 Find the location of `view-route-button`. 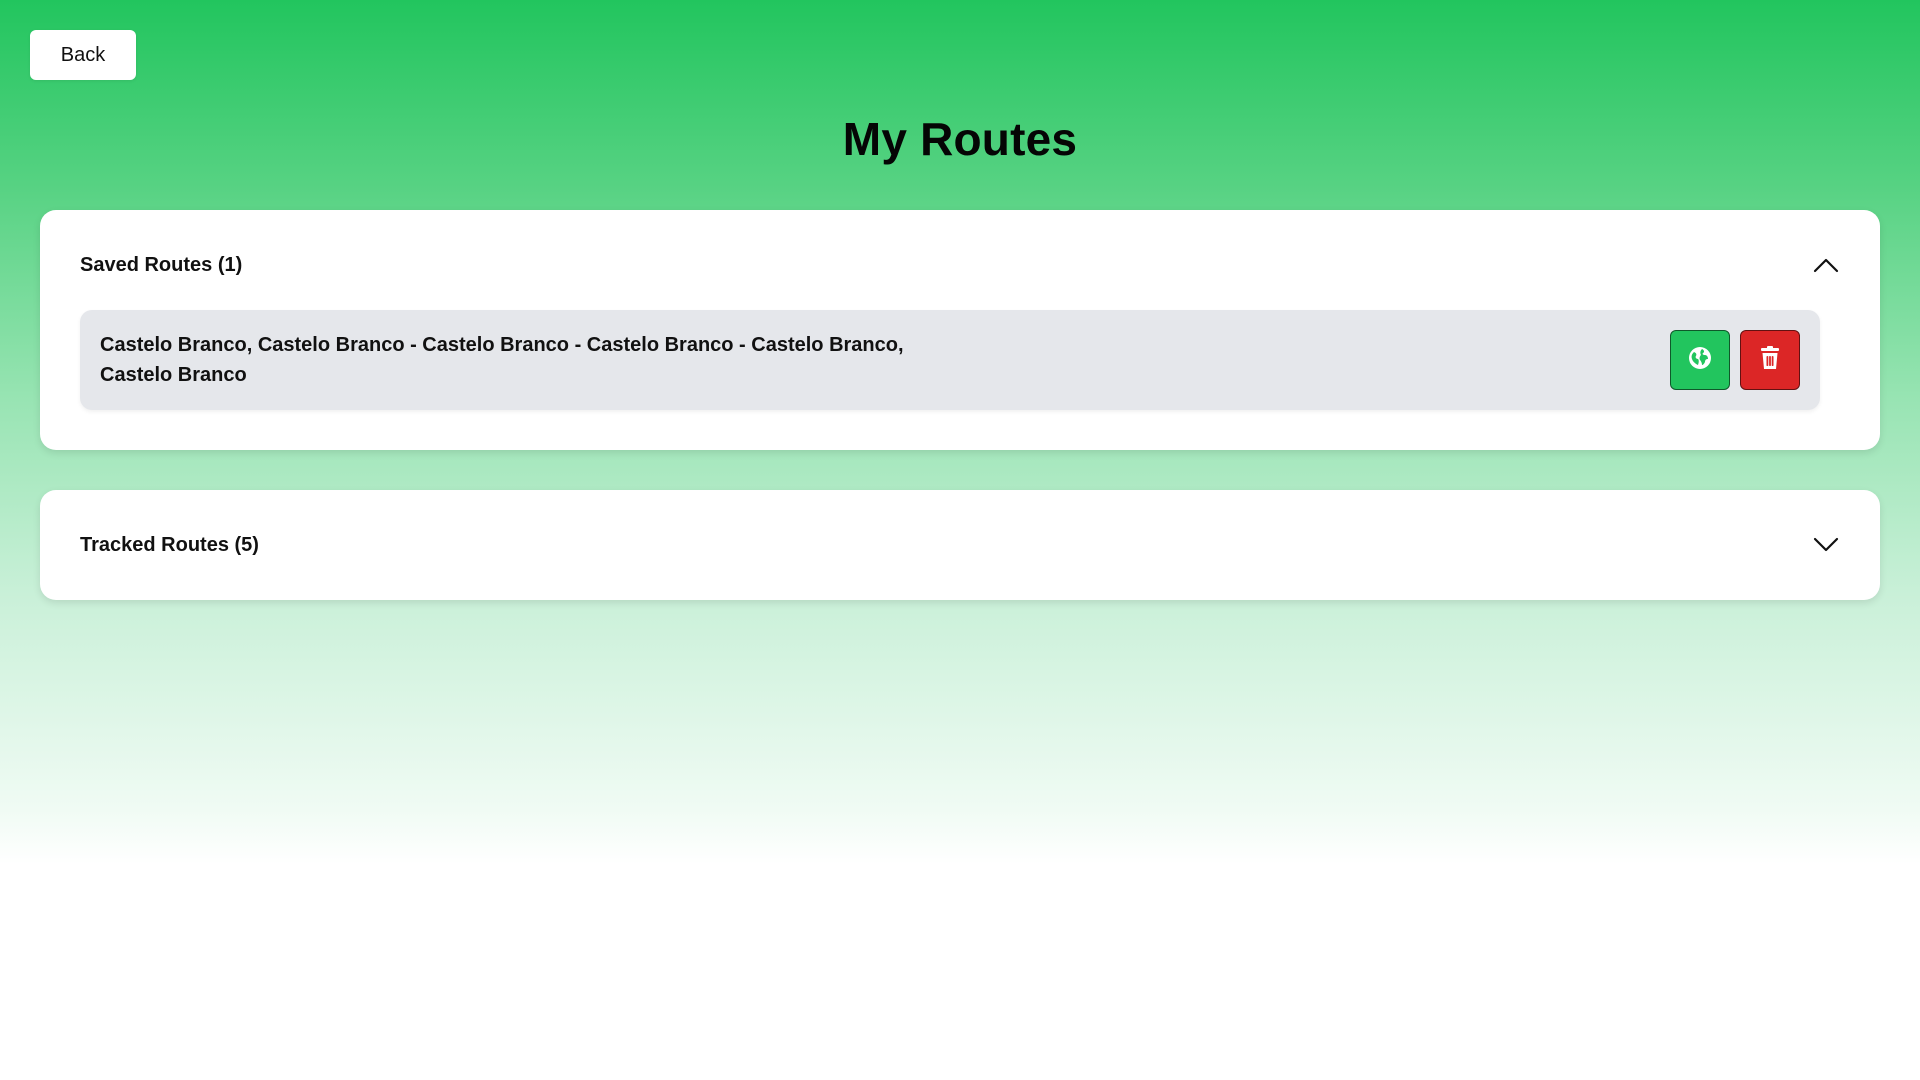

view-route-button is located at coordinates (1700, 360).